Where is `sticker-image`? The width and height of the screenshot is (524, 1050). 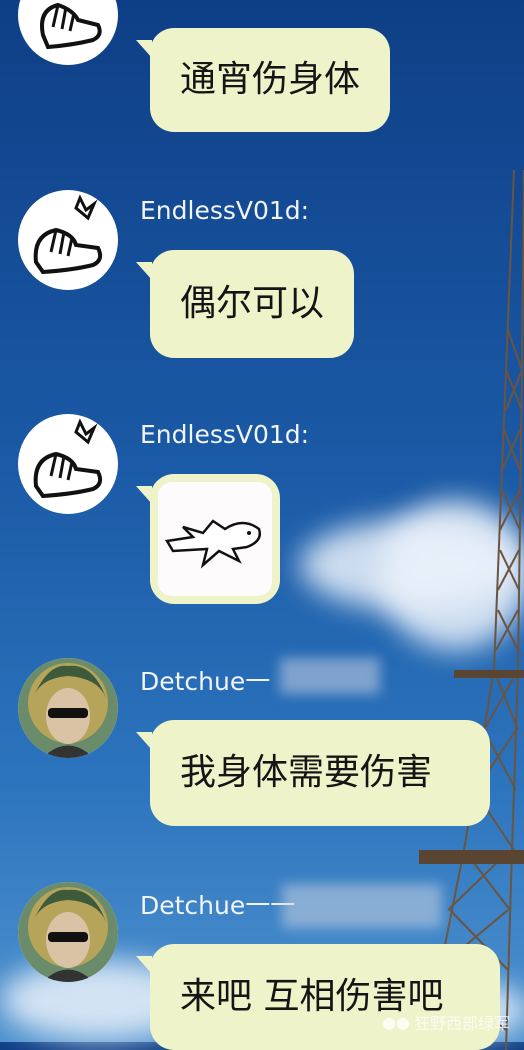 sticker-image is located at coordinates (215, 539).